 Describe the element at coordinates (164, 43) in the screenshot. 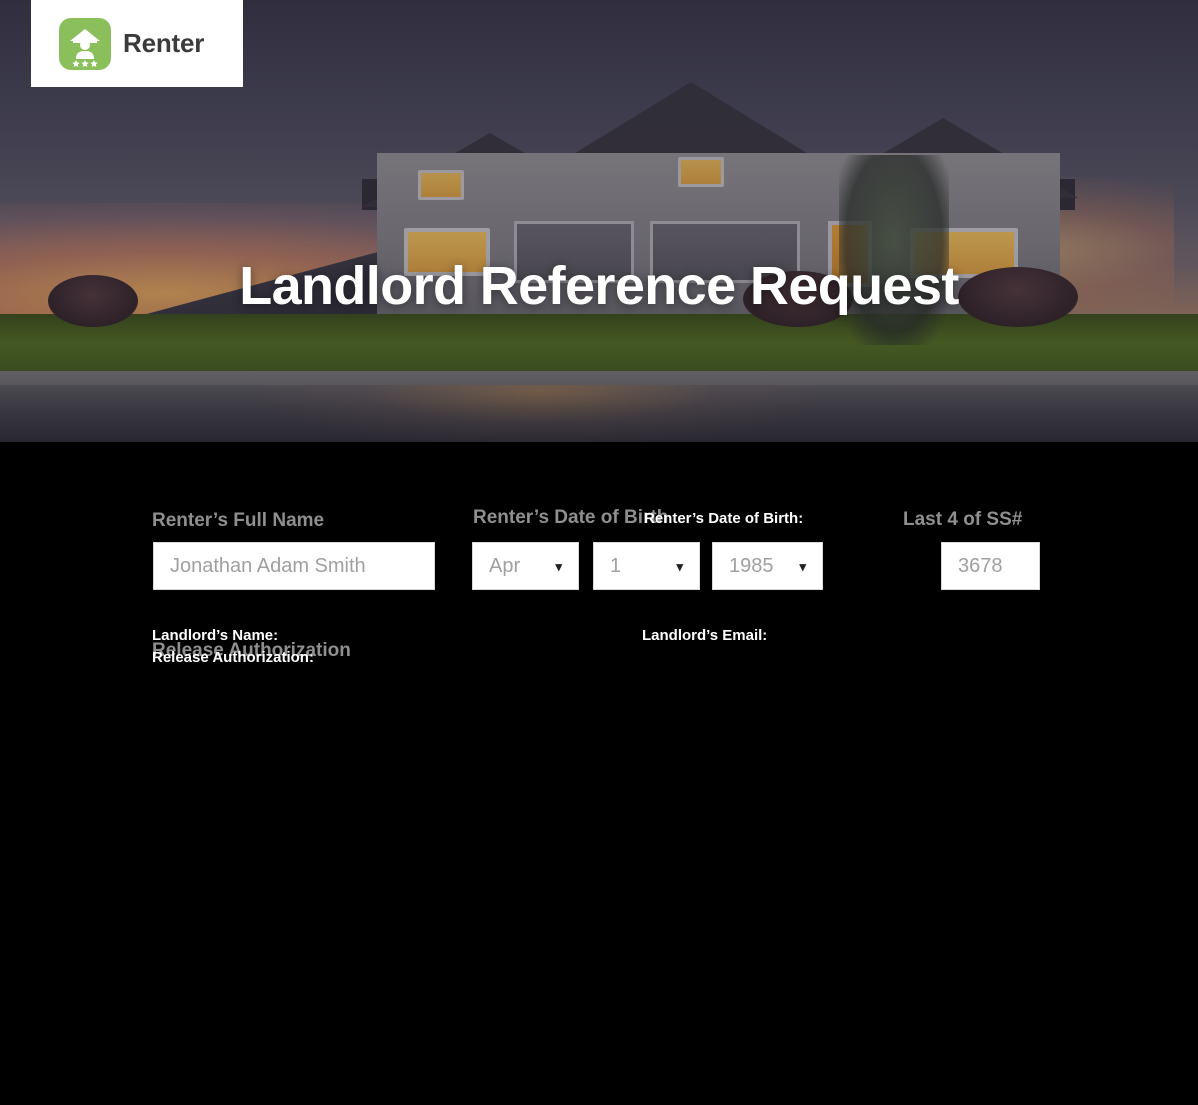

I see `brand-name: Renter` at that location.